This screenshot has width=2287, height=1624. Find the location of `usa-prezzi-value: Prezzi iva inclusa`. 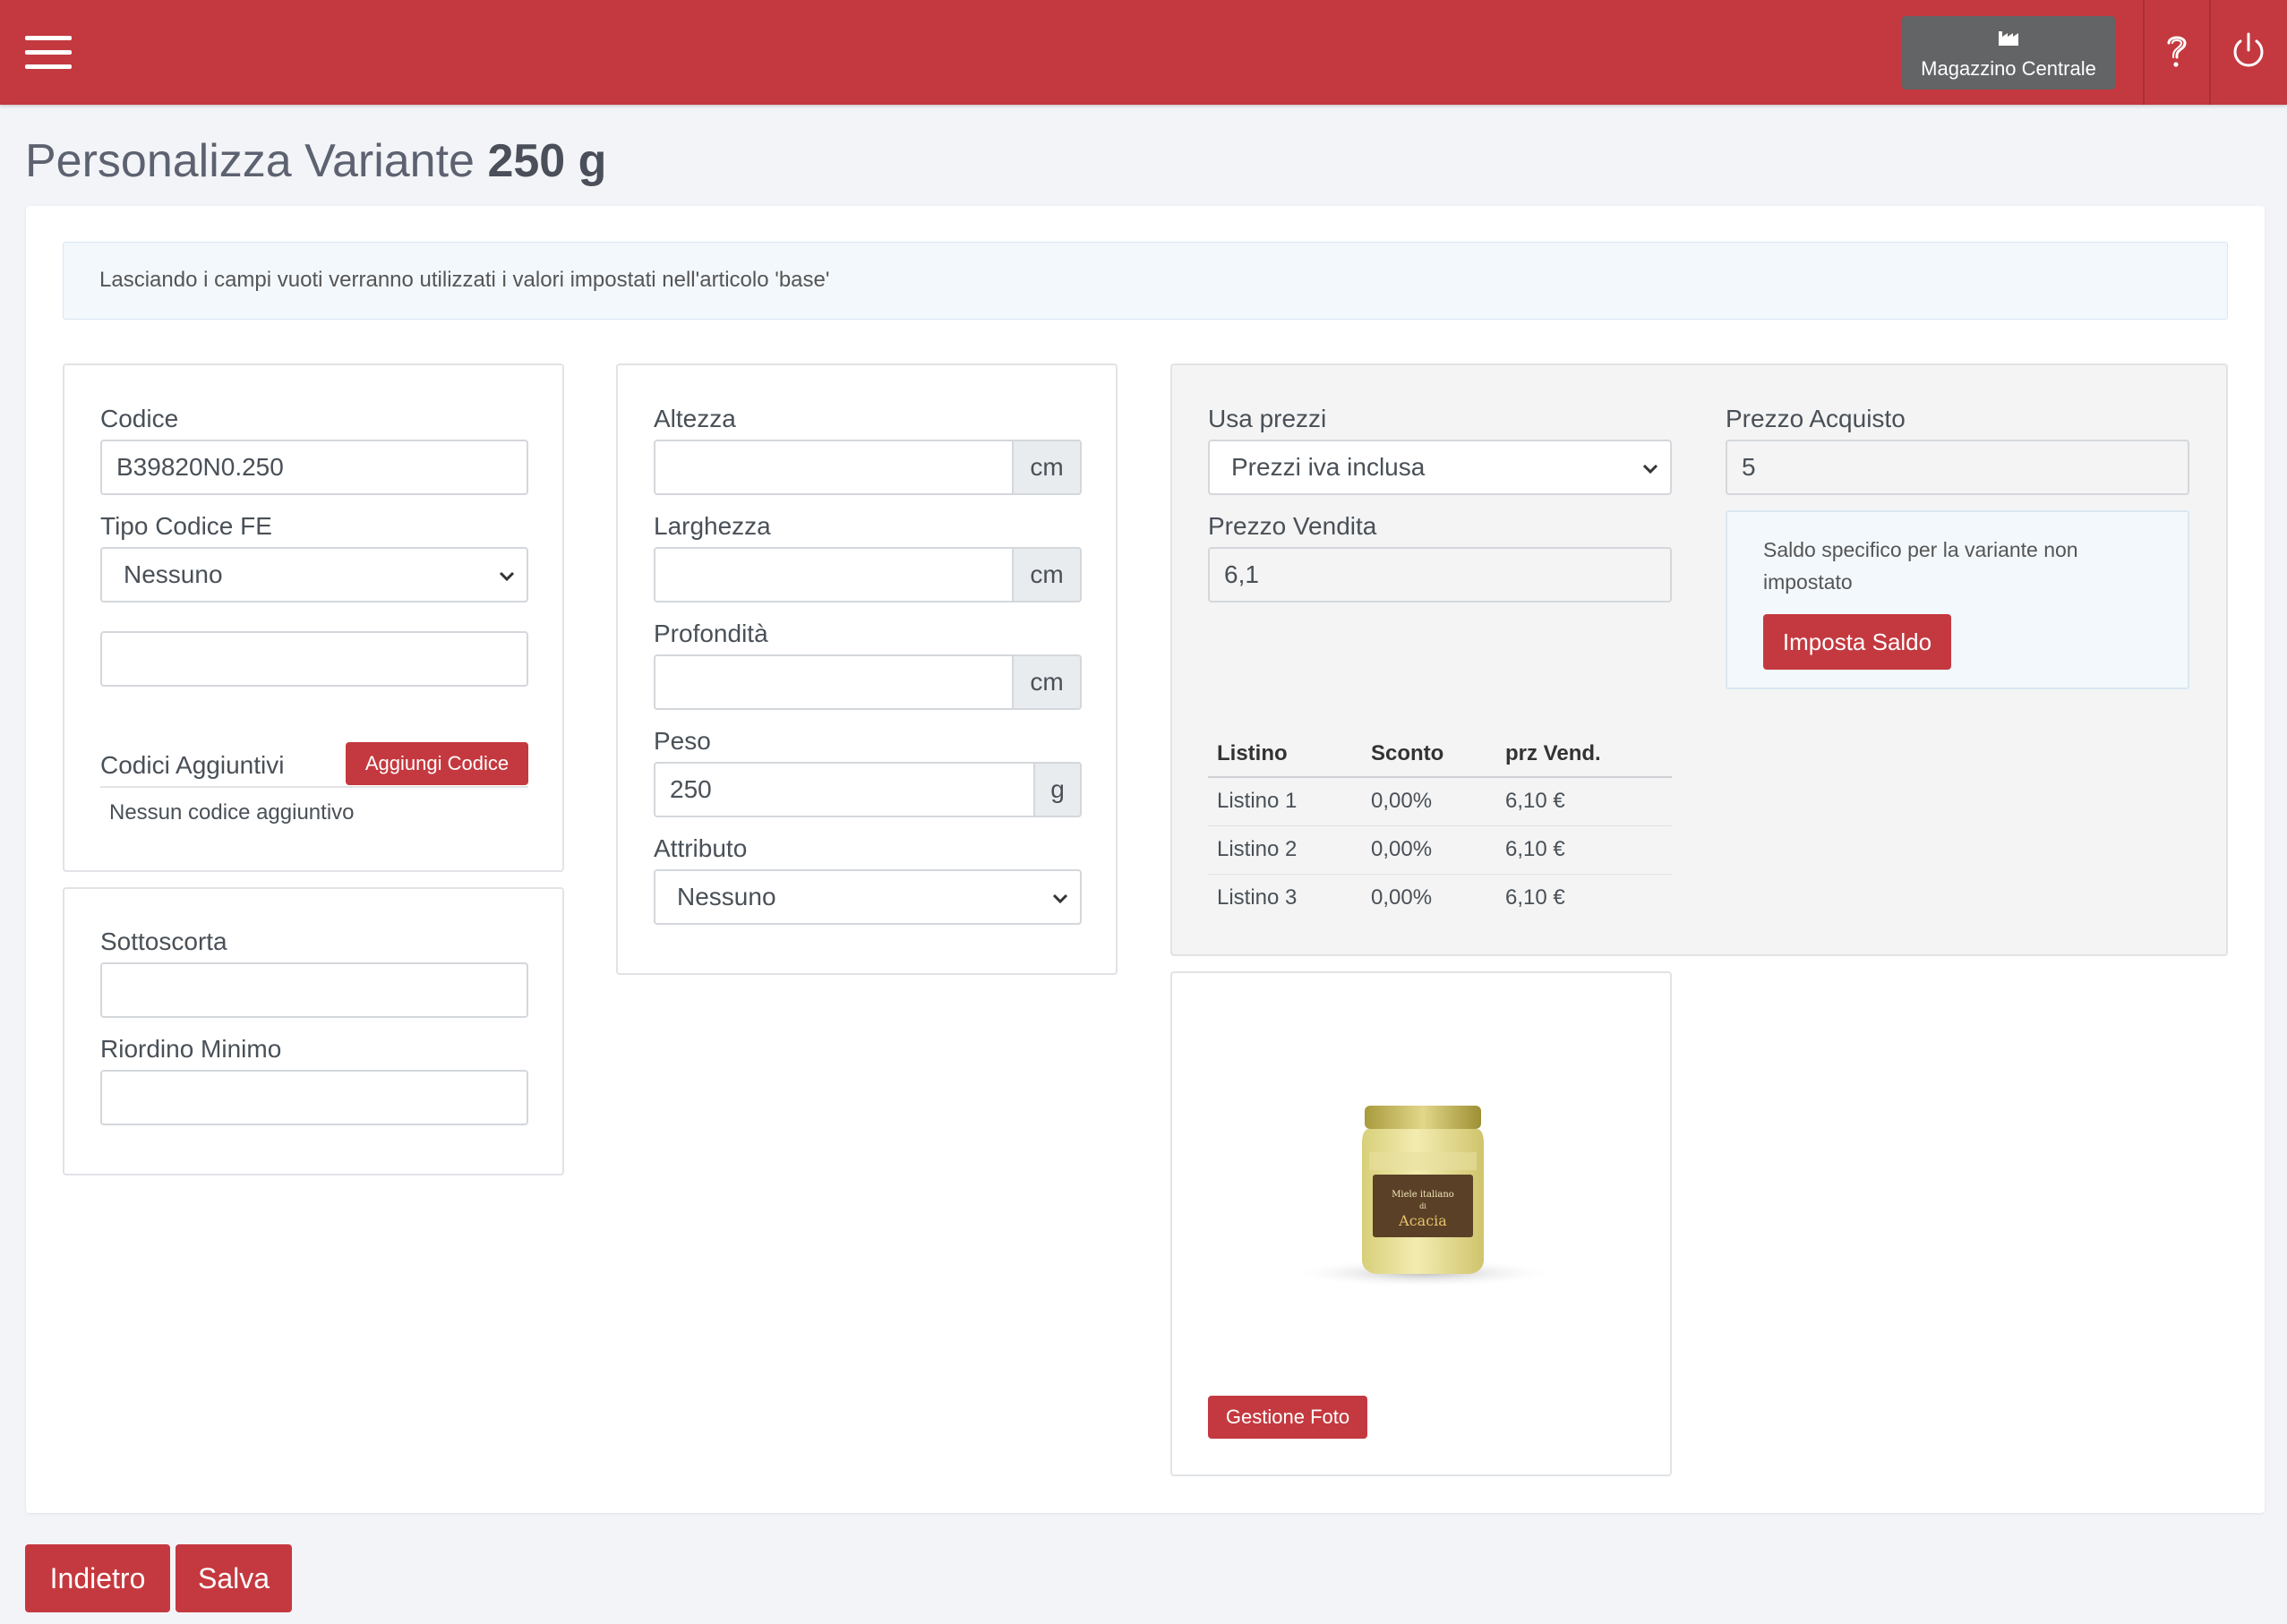

usa-prezzi-value: Prezzi iva inclusa is located at coordinates (1328, 467).